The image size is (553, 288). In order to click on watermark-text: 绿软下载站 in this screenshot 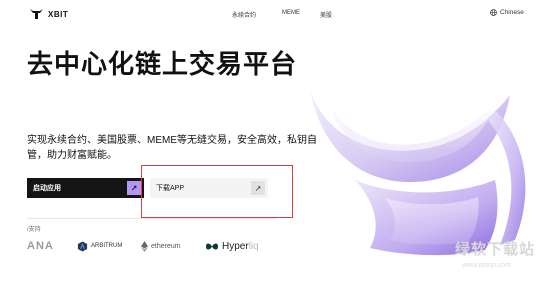, I will do `click(495, 249)`.